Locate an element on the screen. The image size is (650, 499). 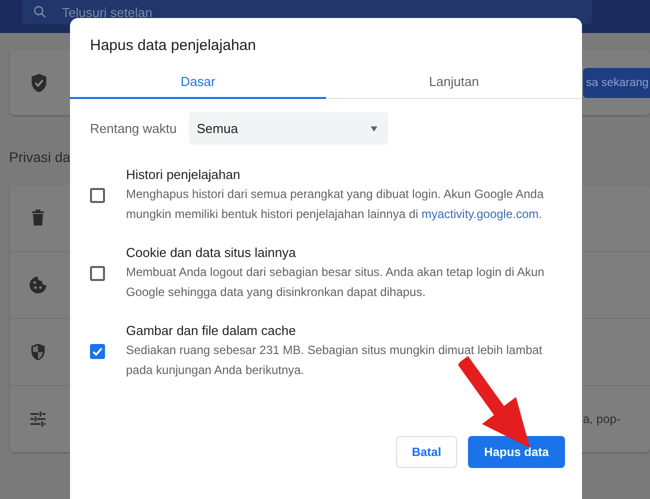
option-description: Membuat Anda logout dari sebagian besar situs. Anda akan tetap login di Akun Google sehingga data yang disinkronkan dapat dihapus. is located at coordinates (336, 282).